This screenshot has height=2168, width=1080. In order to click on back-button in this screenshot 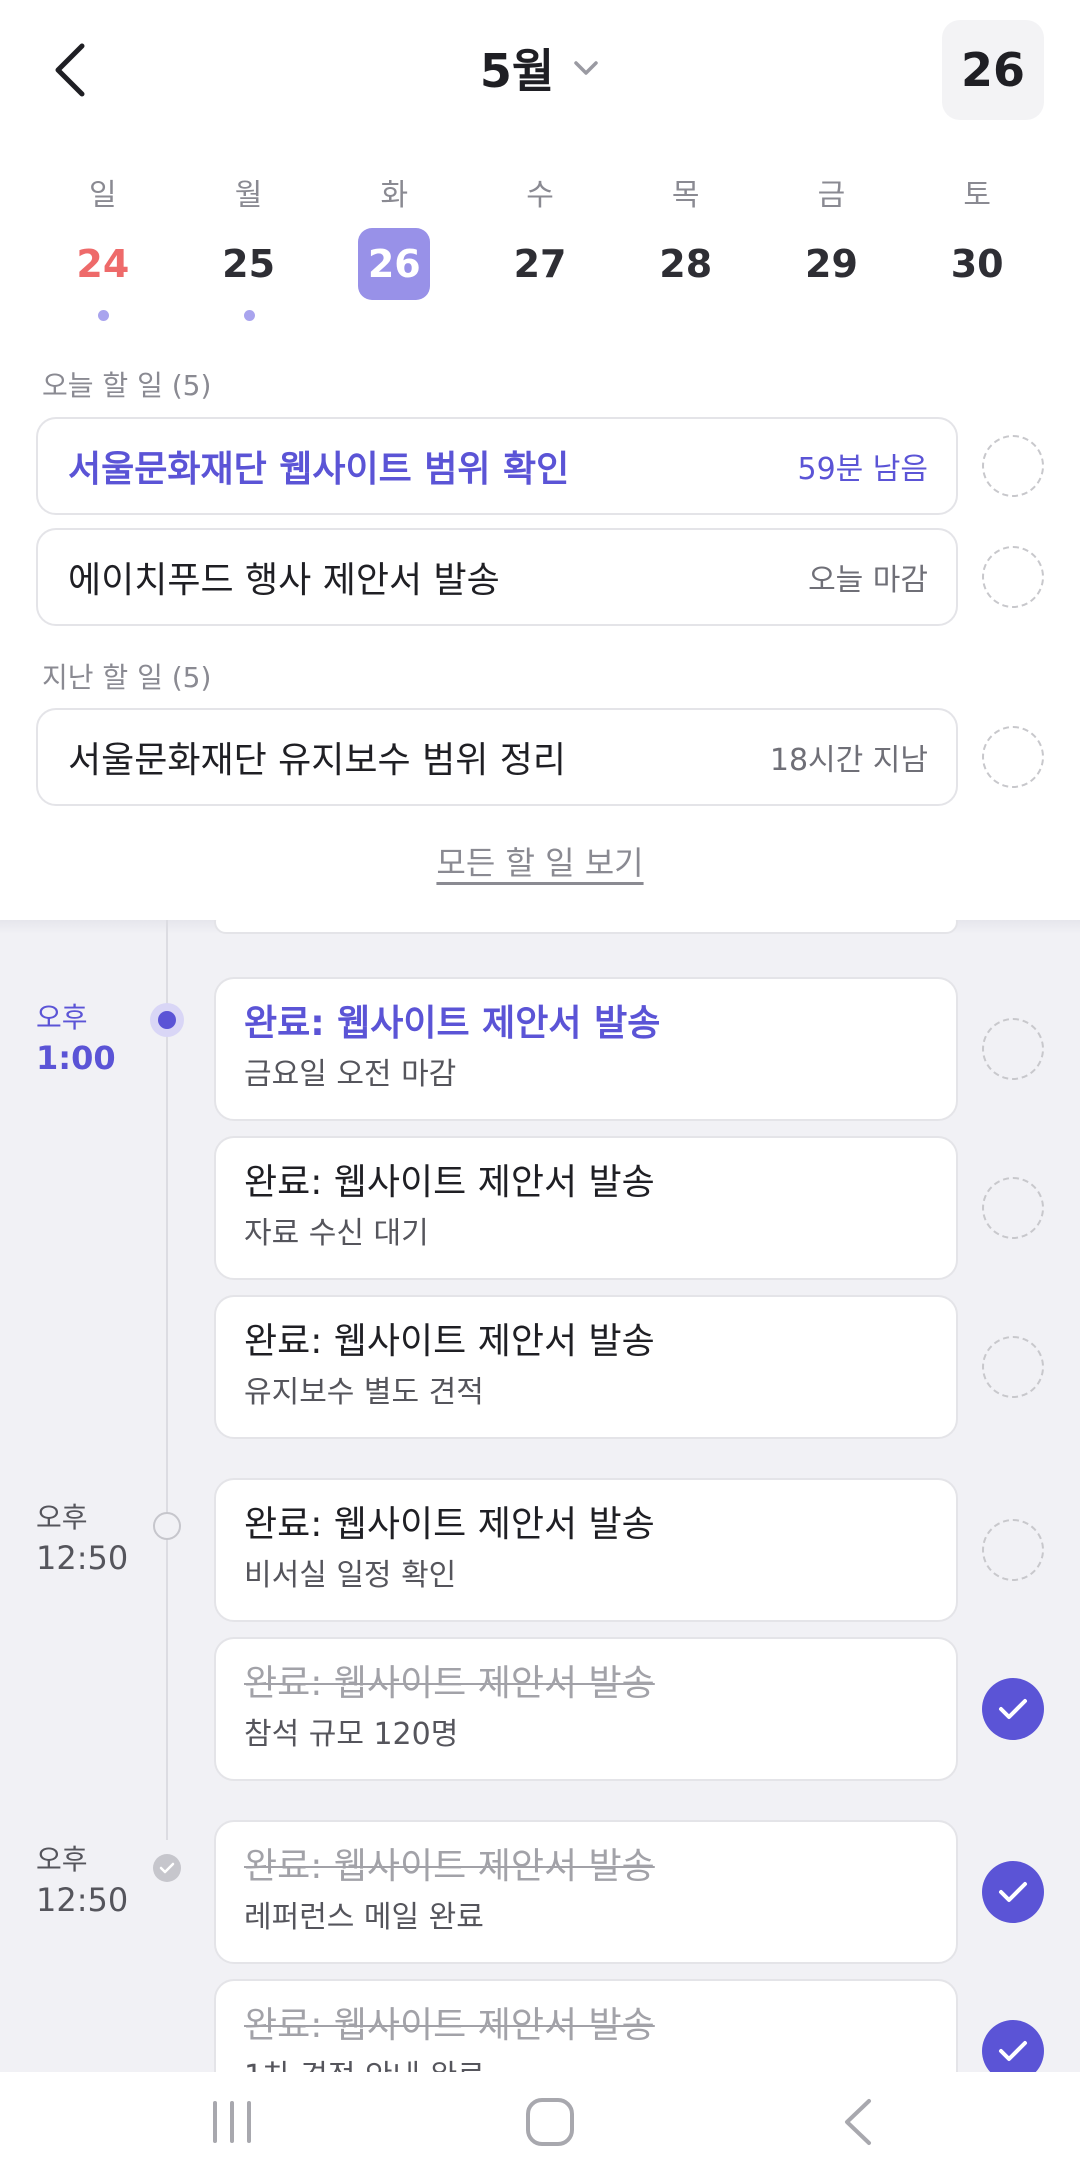, I will do `click(70, 70)`.